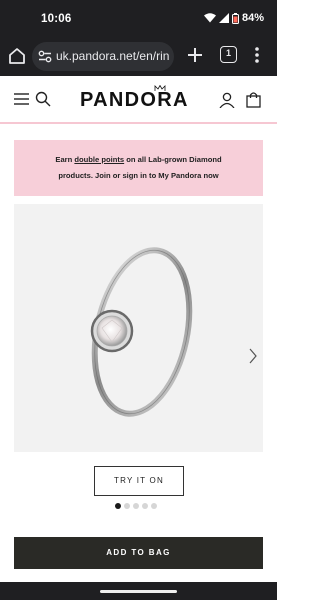 Image resolution: width=320 pixels, height=600 pixels. I want to click on logo-text: PANDORA, so click(134, 100).